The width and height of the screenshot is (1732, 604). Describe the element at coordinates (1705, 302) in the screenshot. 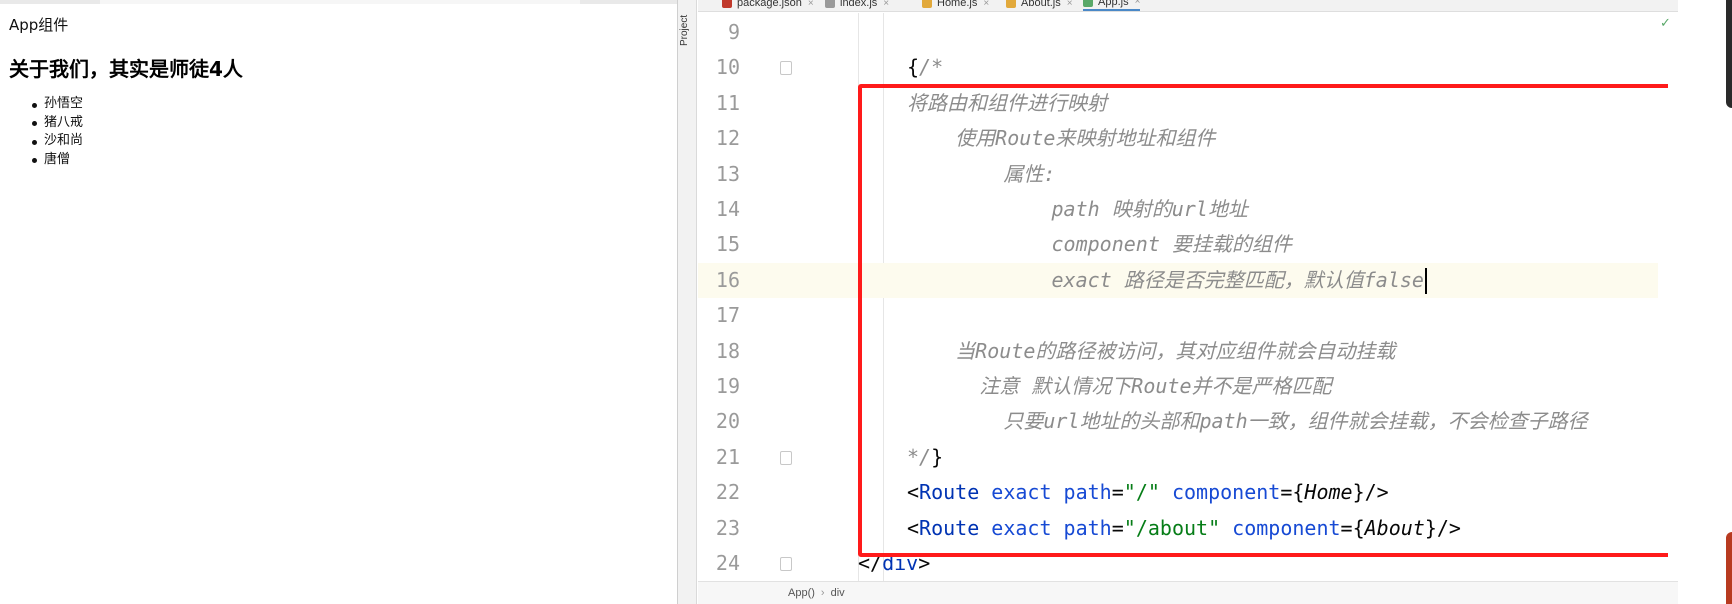

I see `desktop-edge` at that location.